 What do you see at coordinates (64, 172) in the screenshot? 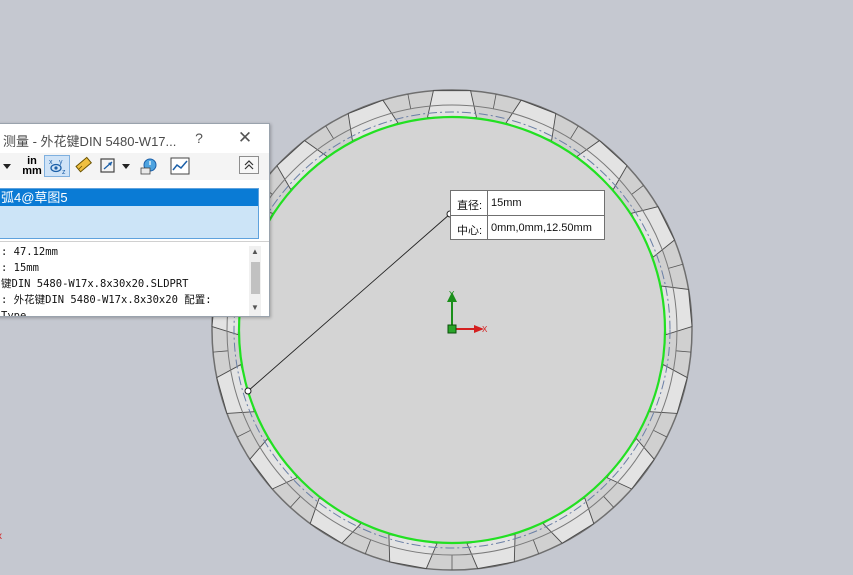
I see `svg-text: z` at bounding box center [64, 172].